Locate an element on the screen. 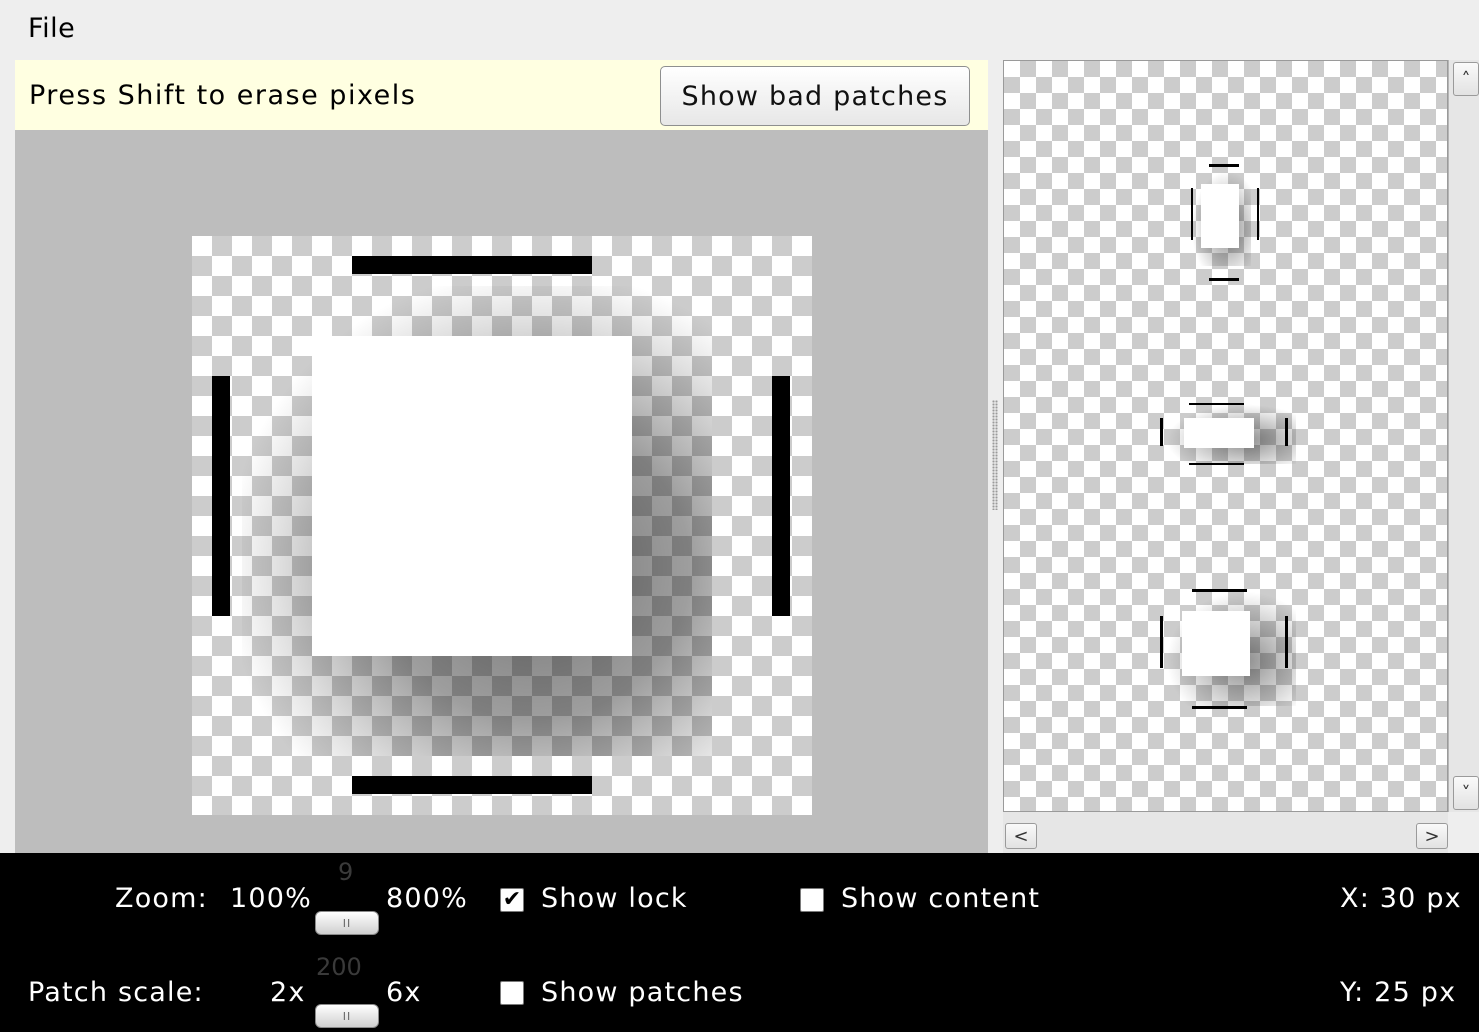 This screenshot has height=1032, width=1479. scroll-up-arrow-icon: ˄ is located at coordinates (1466, 79).